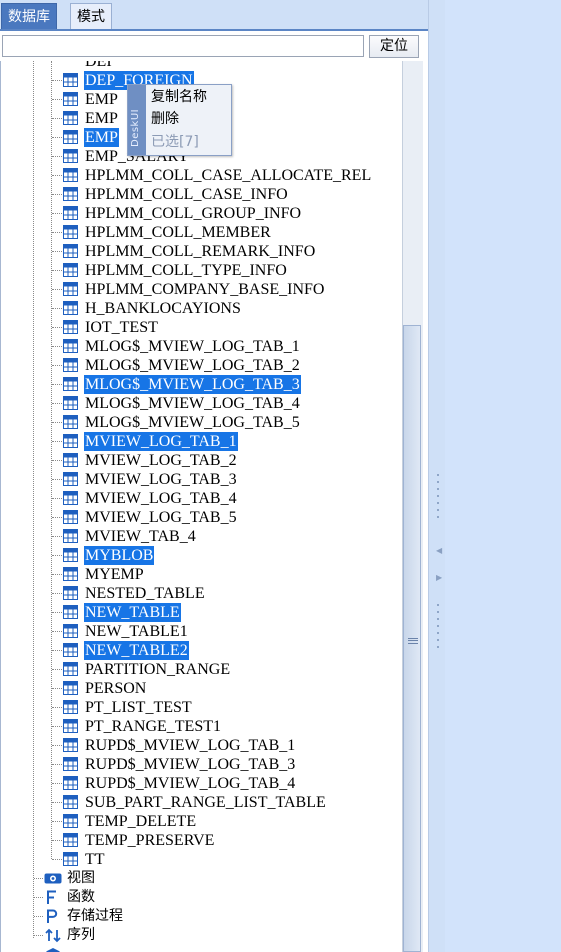 The height and width of the screenshot is (952, 561). What do you see at coordinates (163, 308) in the screenshot?
I see `table-name: H_BANKLOCAYIONS` at bounding box center [163, 308].